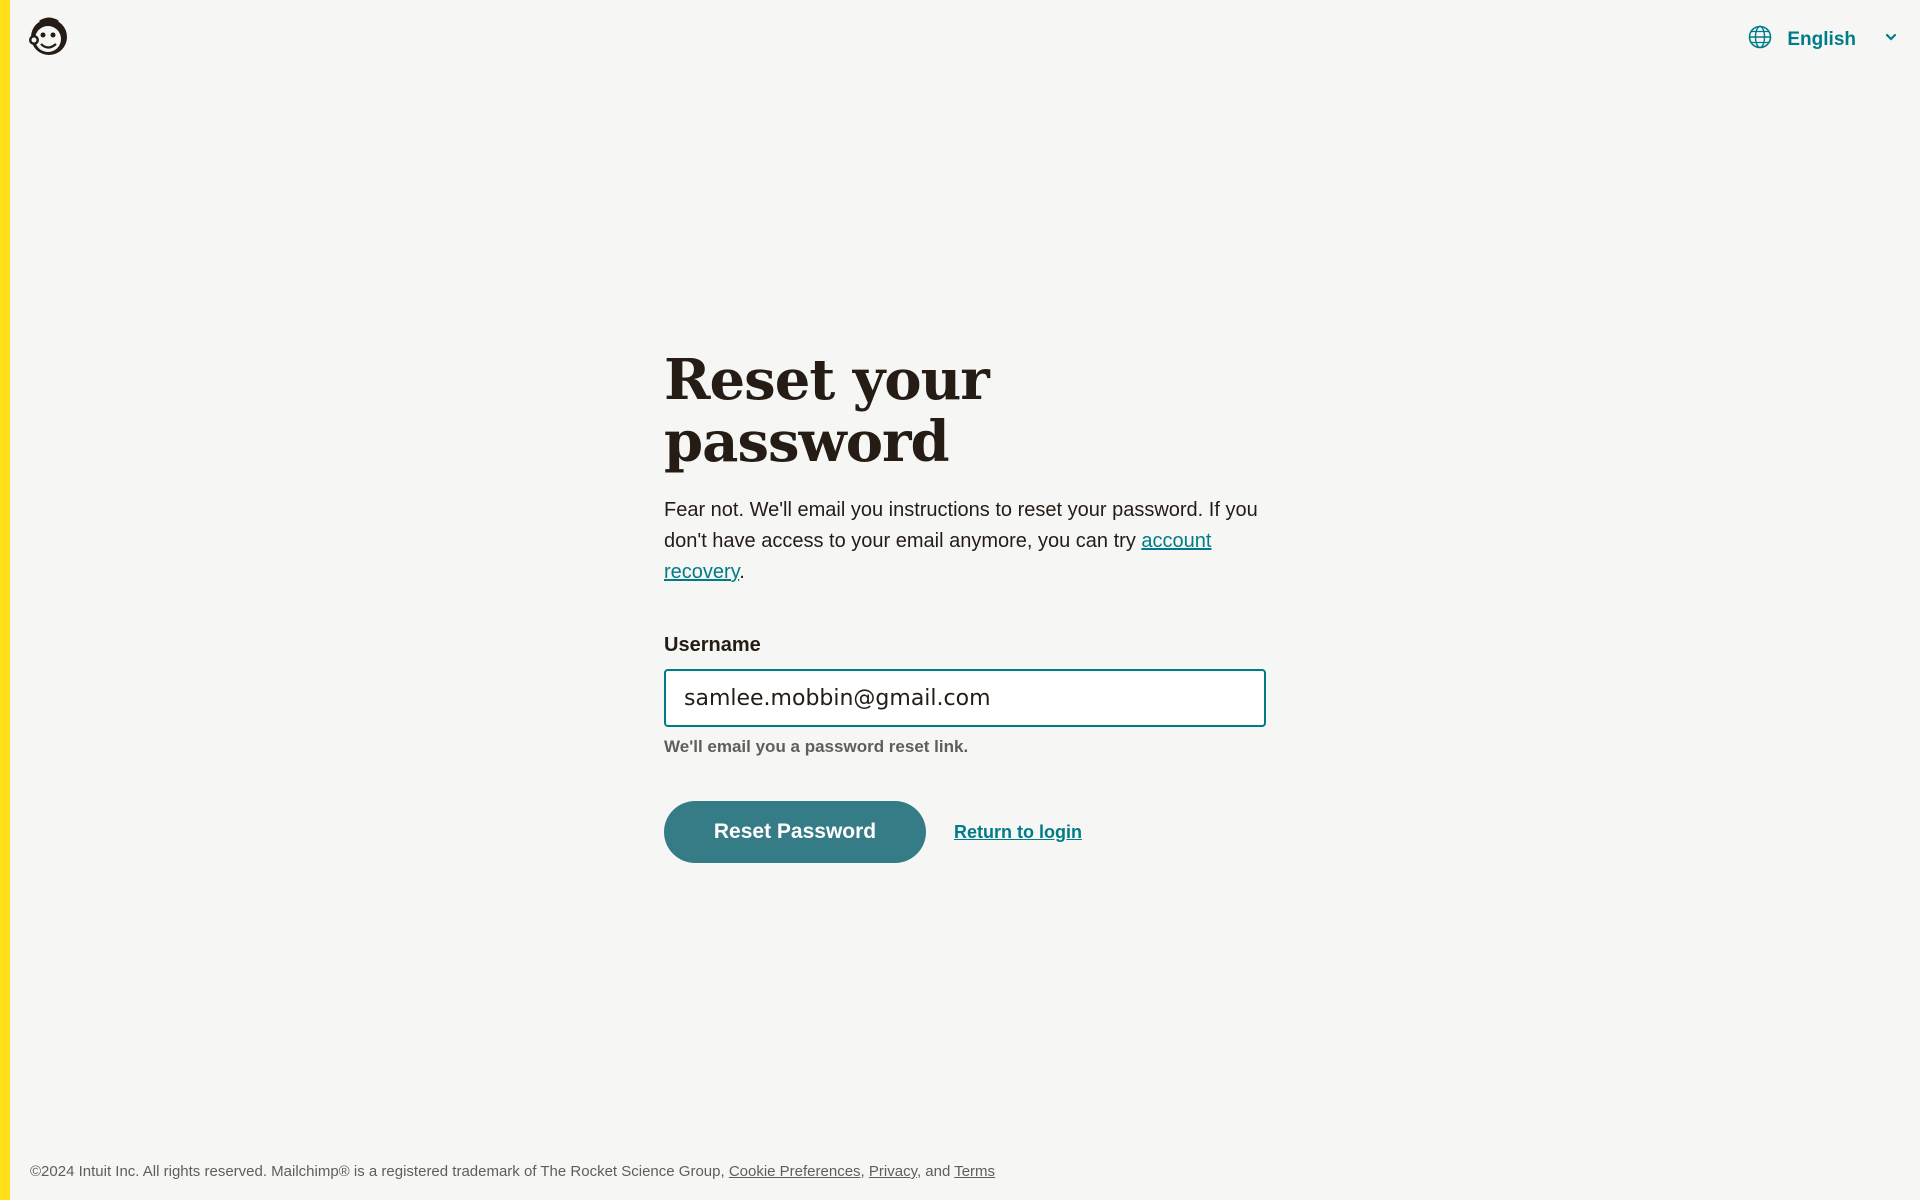 The height and width of the screenshot is (1200, 1920). I want to click on page-title: Reset your password, so click(827, 411).